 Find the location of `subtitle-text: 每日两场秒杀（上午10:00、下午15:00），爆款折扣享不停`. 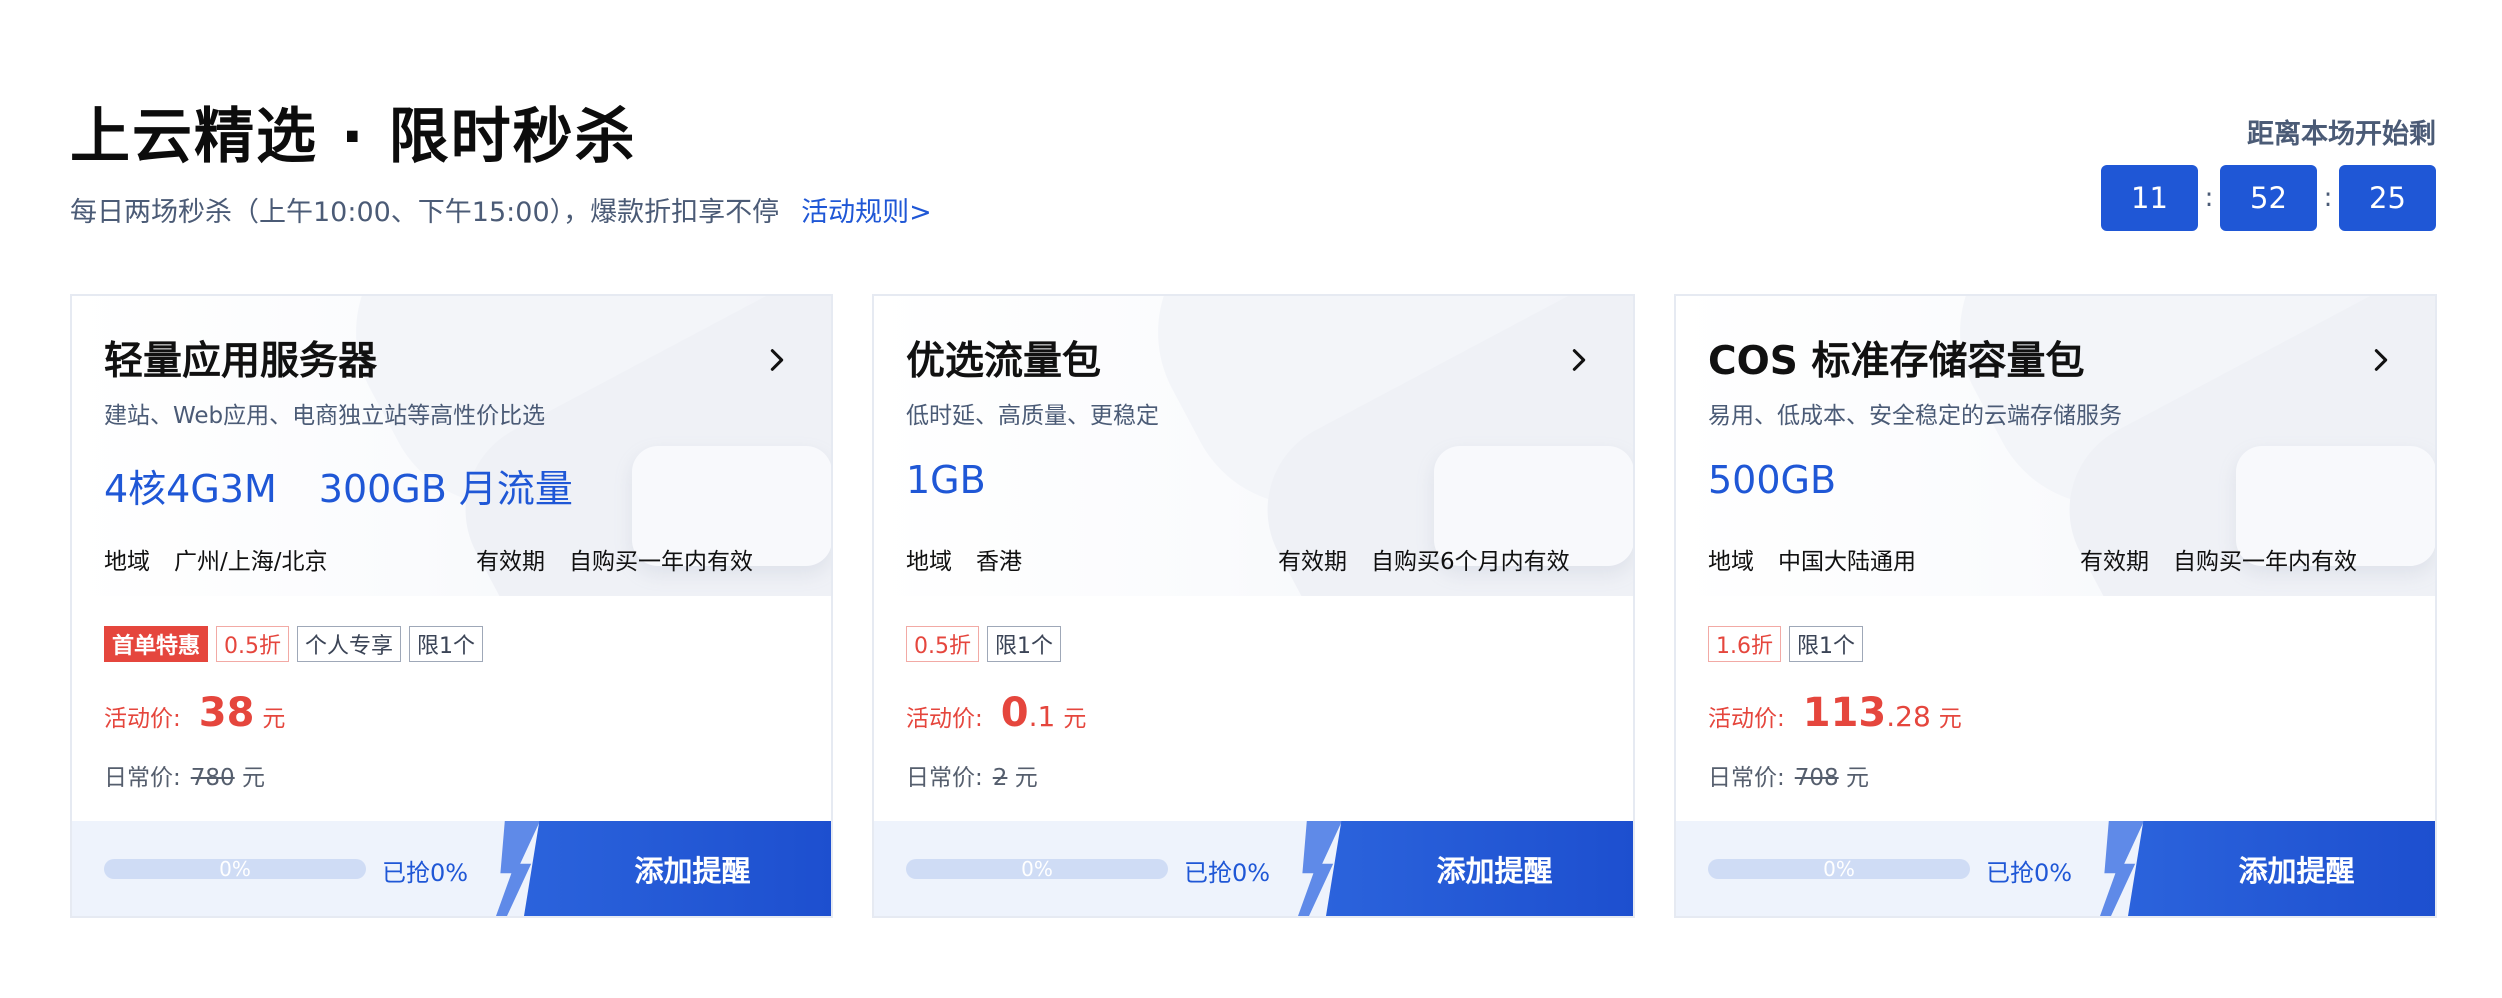

subtitle-text: 每日两场秒杀（上午10:00、下午15:00），爆款折扣享不停 is located at coordinates (425, 212).